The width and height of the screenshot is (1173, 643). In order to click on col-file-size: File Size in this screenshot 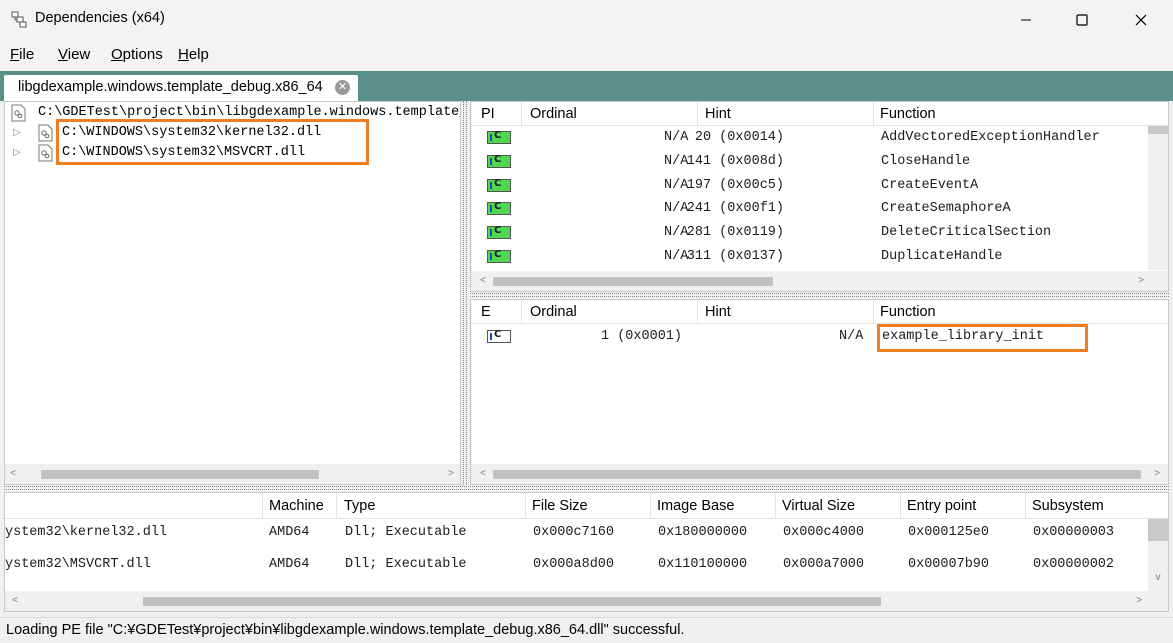, I will do `click(560, 506)`.